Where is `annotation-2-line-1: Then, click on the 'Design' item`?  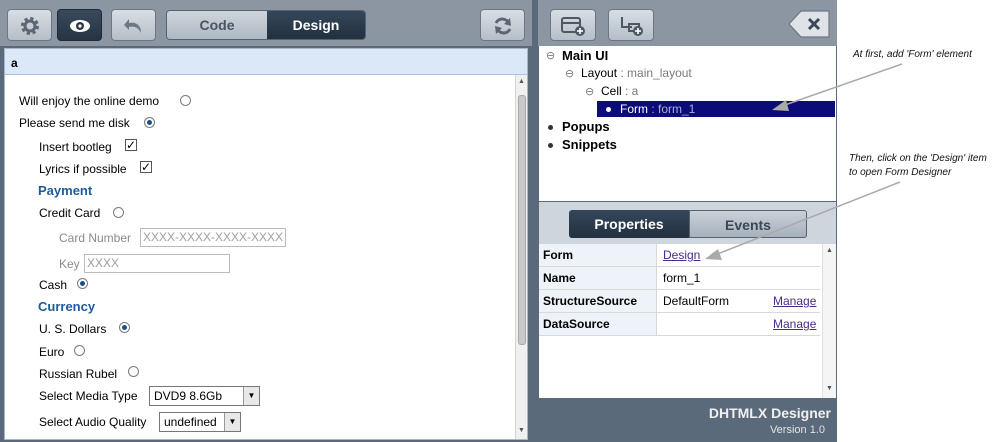 annotation-2-line-1: Then, click on the 'Design' item is located at coordinates (918, 158).